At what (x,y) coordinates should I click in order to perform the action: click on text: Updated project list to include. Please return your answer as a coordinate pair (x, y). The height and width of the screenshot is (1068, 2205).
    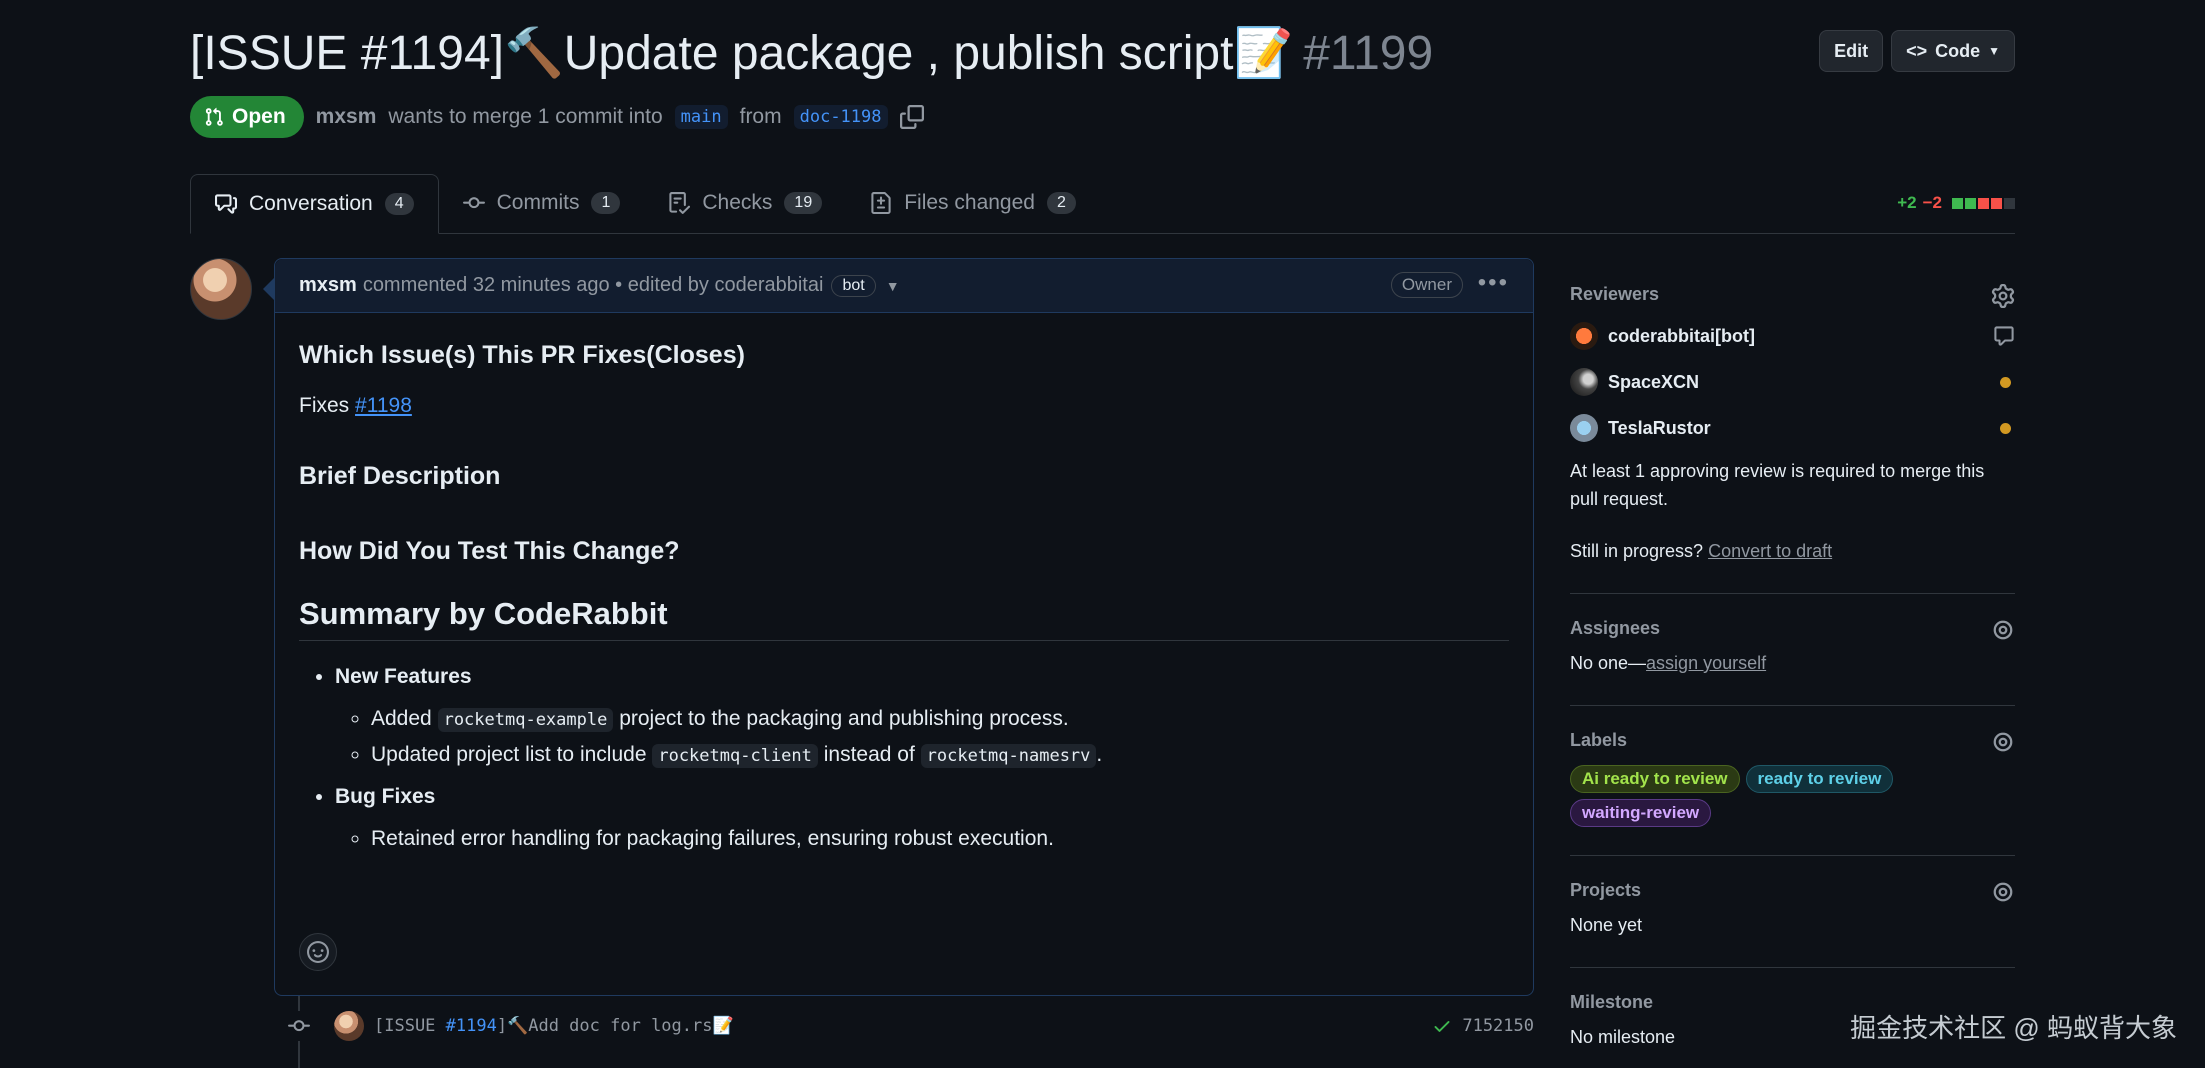
    Looking at the image, I should click on (509, 754).